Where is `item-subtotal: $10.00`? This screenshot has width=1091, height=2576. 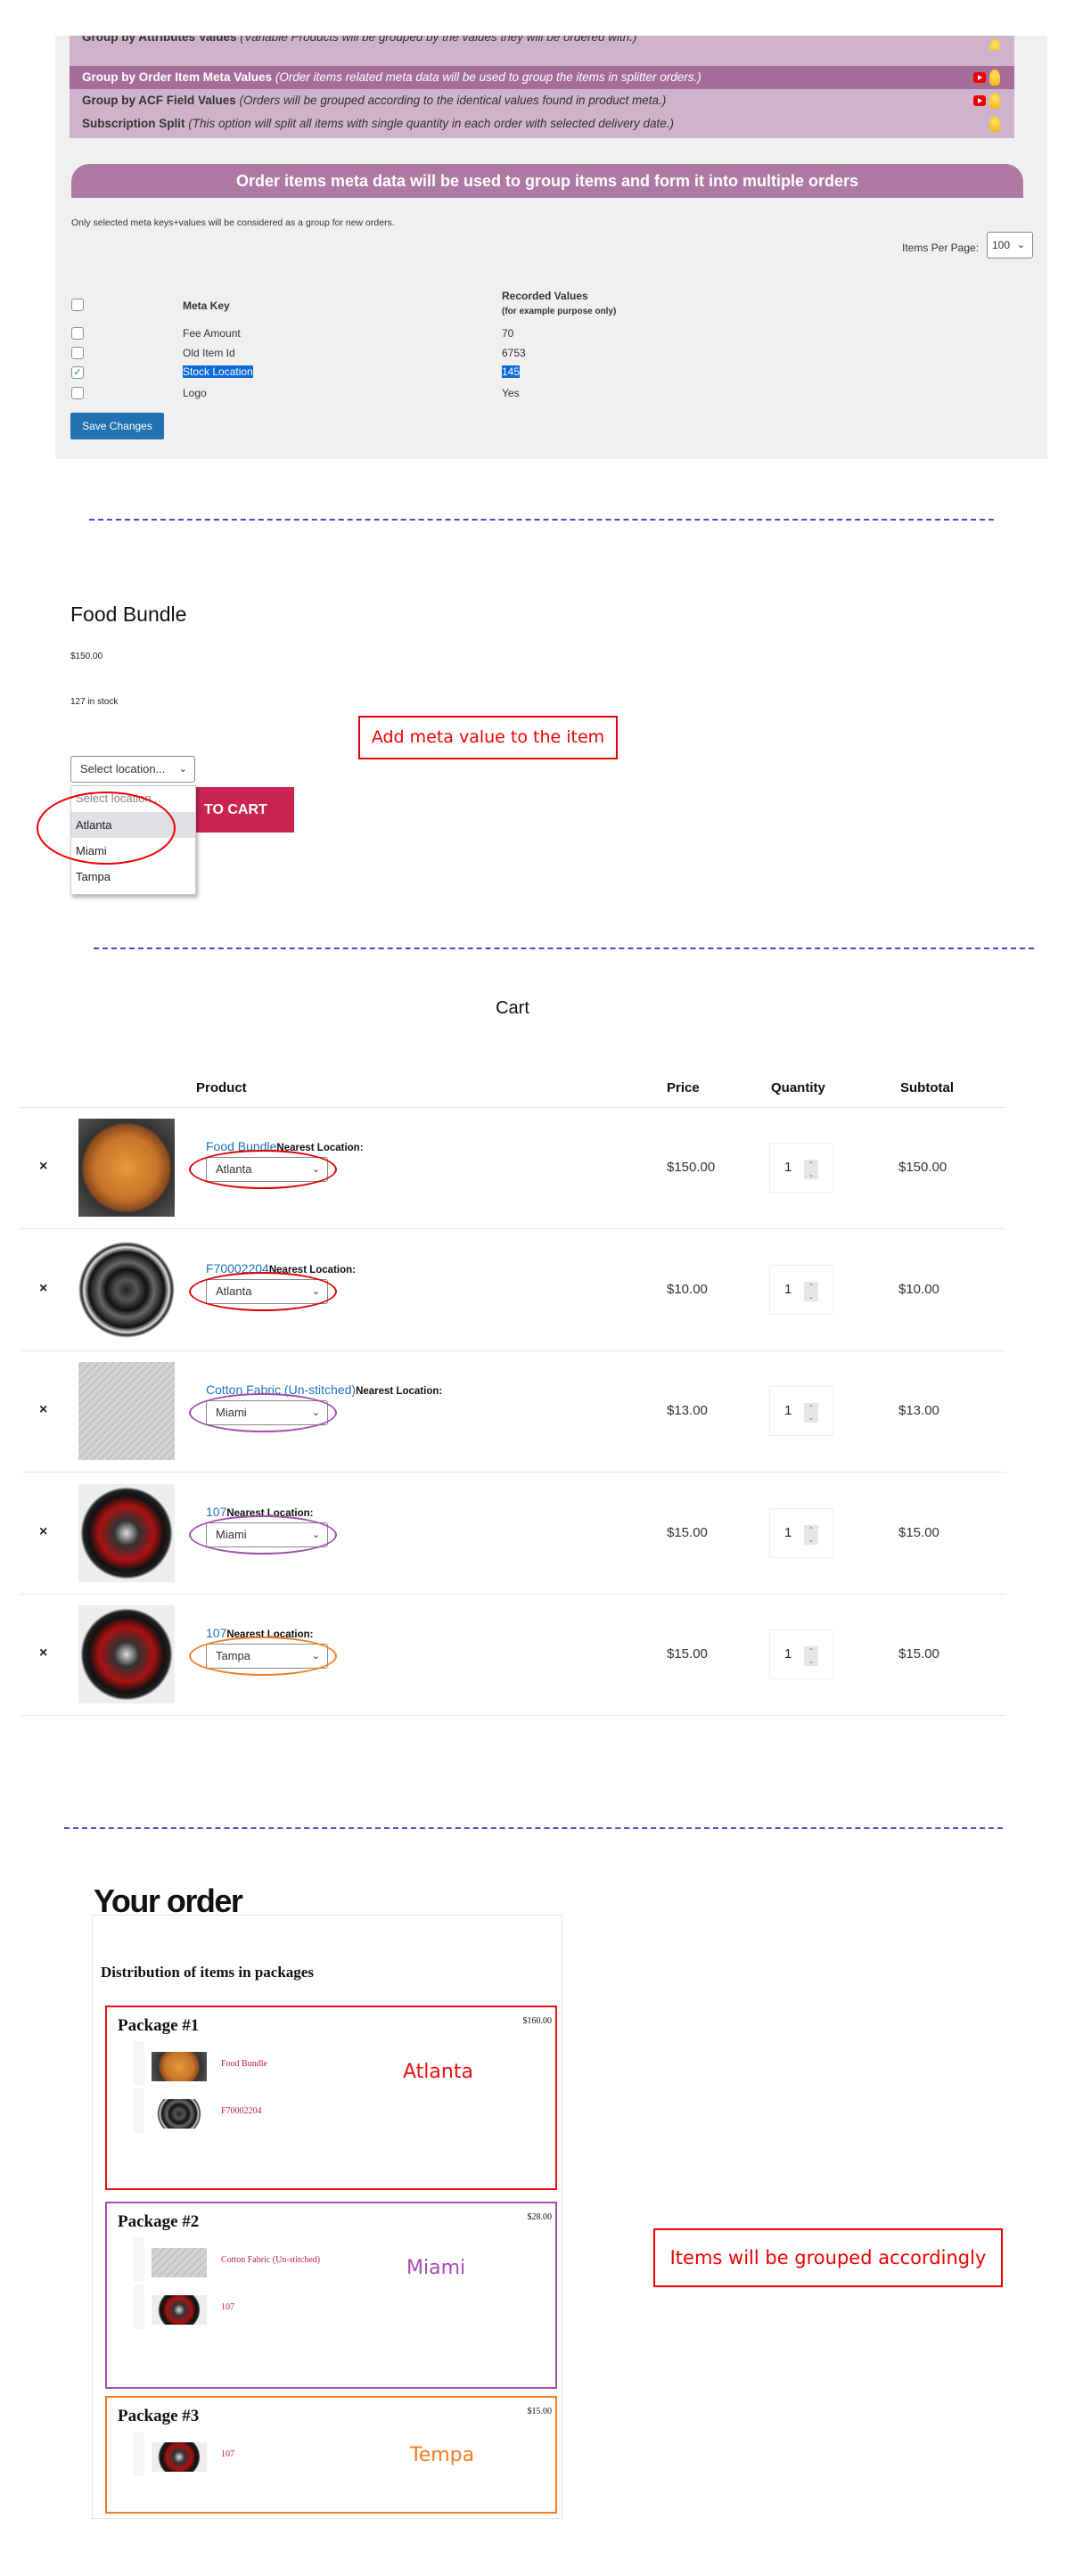
item-subtotal: $10.00 is located at coordinates (918, 1289).